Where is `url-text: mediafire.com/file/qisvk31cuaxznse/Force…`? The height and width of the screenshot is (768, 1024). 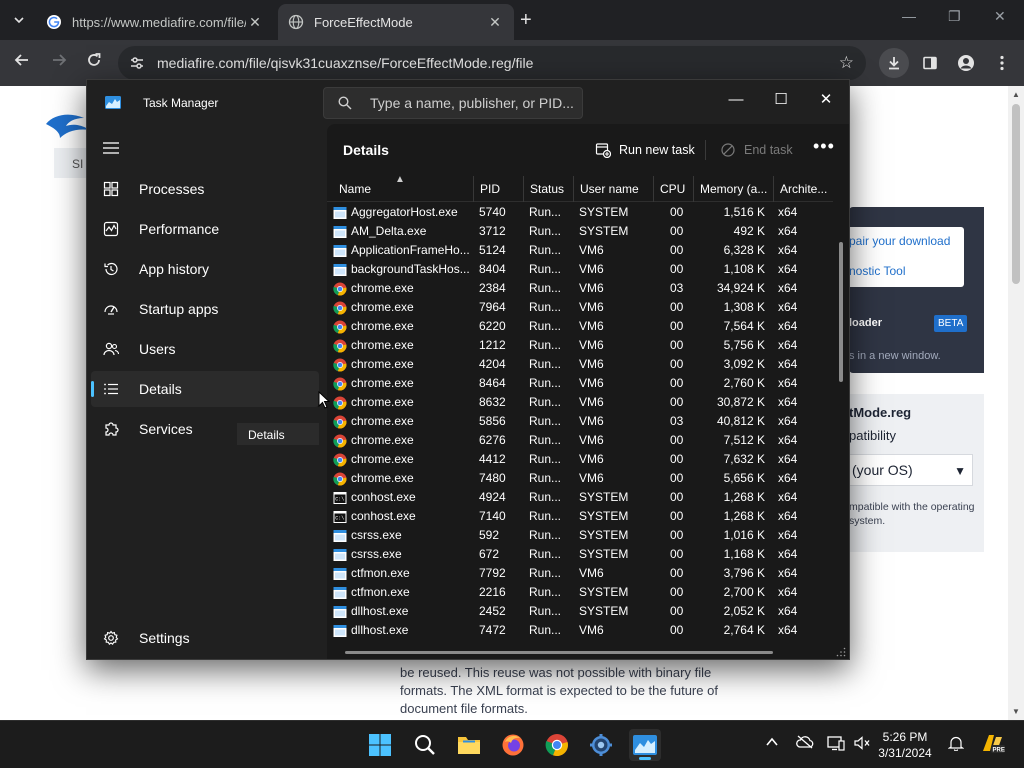
url-text: mediafire.com/file/qisvk31cuaxznse/Force… is located at coordinates (345, 63).